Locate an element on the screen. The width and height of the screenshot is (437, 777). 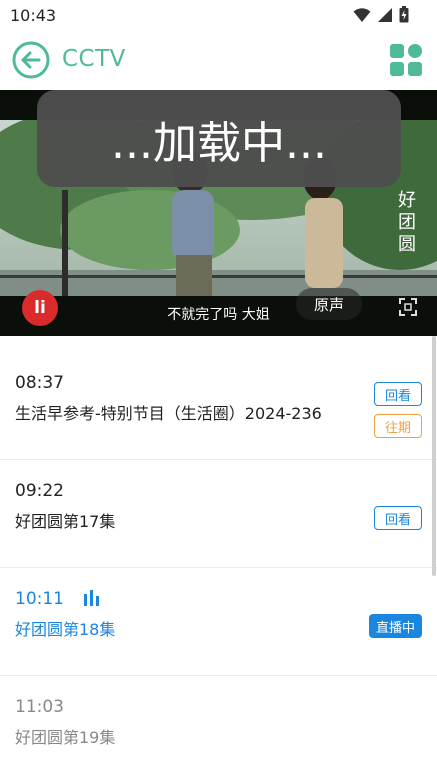
status-icons is located at coordinates (381, 14).